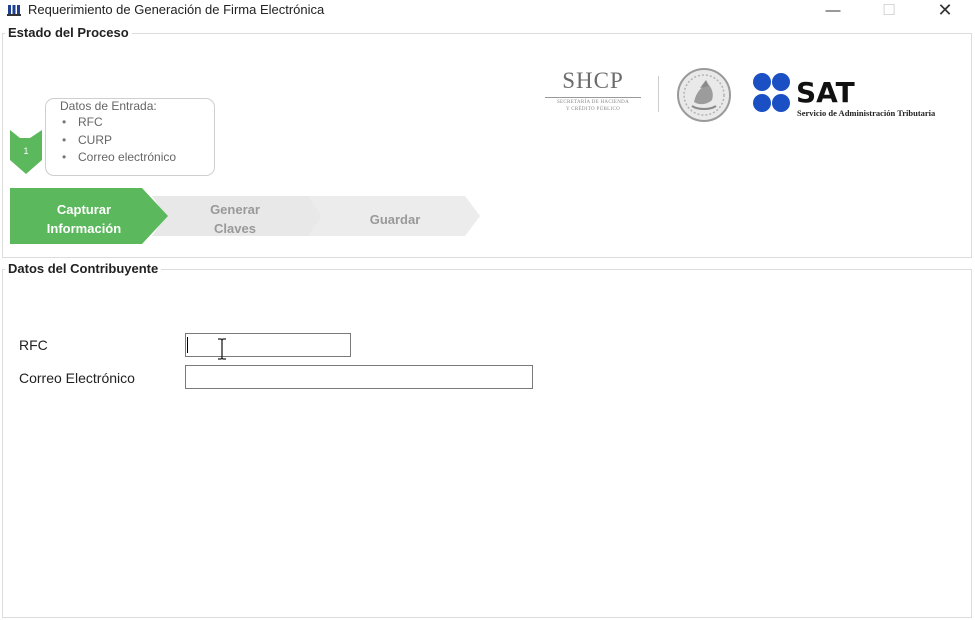 The width and height of the screenshot is (975, 620). I want to click on shcp-subtitle-2: Y CRÉDITO PÚBLICO, so click(593, 109).